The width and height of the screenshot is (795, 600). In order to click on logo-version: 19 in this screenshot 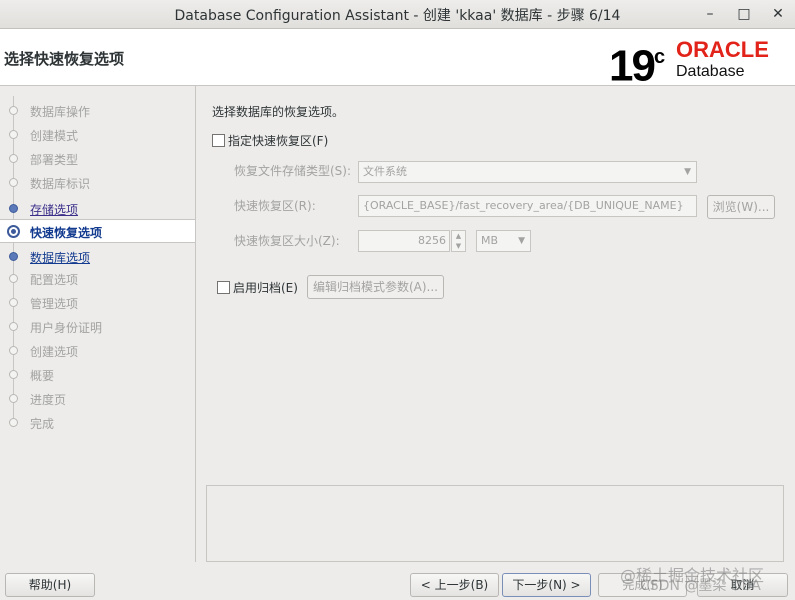, I will do `click(632, 66)`.